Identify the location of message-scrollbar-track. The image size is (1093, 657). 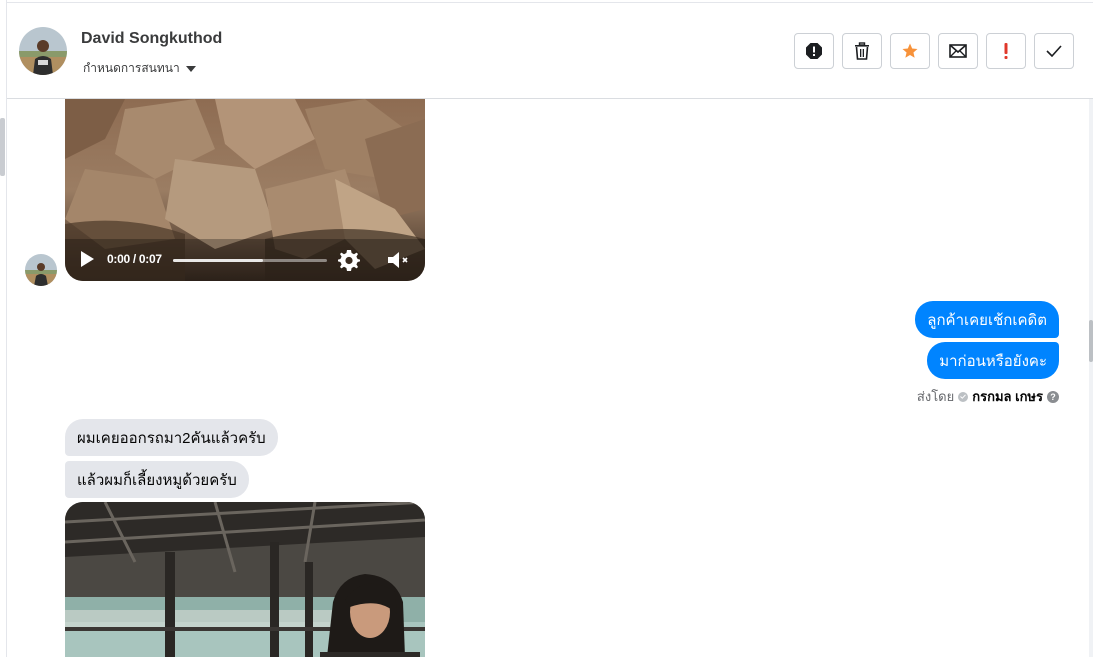
(1091, 378).